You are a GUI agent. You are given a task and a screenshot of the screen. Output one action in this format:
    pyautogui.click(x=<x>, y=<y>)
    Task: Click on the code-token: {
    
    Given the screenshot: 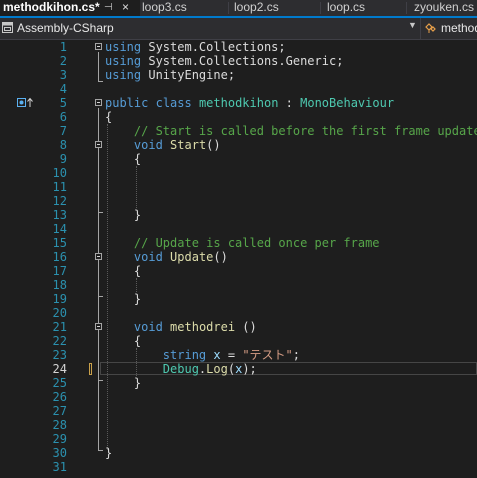 What is the action you would take?
    pyautogui.click(x=123, y=159)
    